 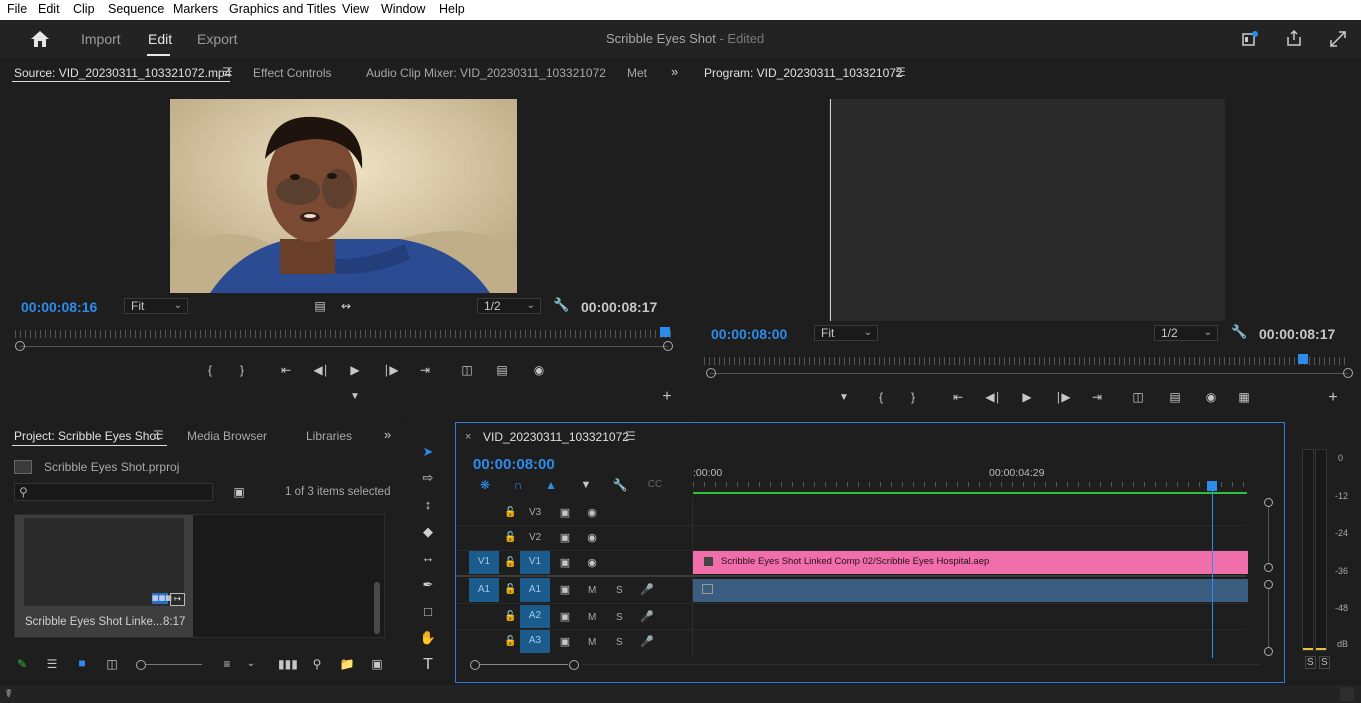 I want to click on new-item-icon: ▣, so click(x=377, y=664).